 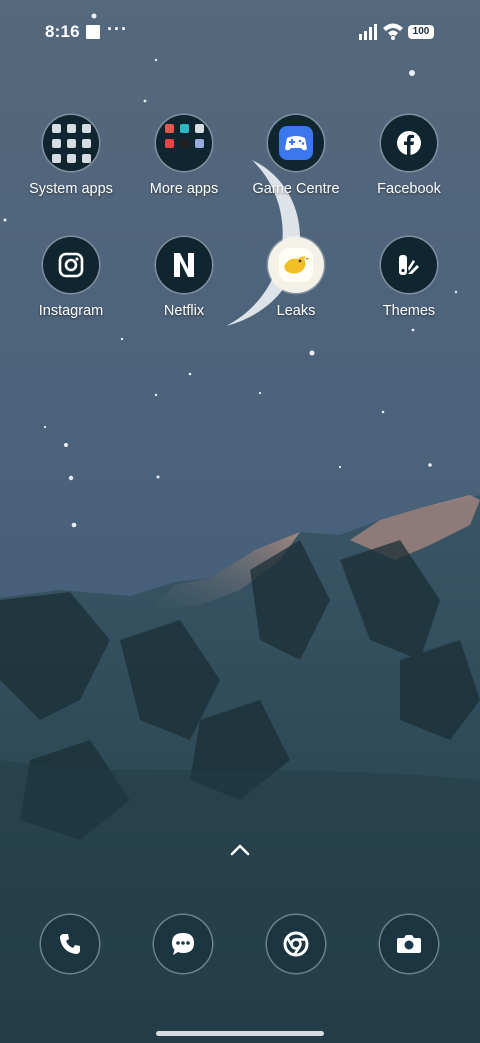 What do you see at coordinates (368, 32) in the screenshot?
I see `signal-icon` at bounding box center [368, 32].